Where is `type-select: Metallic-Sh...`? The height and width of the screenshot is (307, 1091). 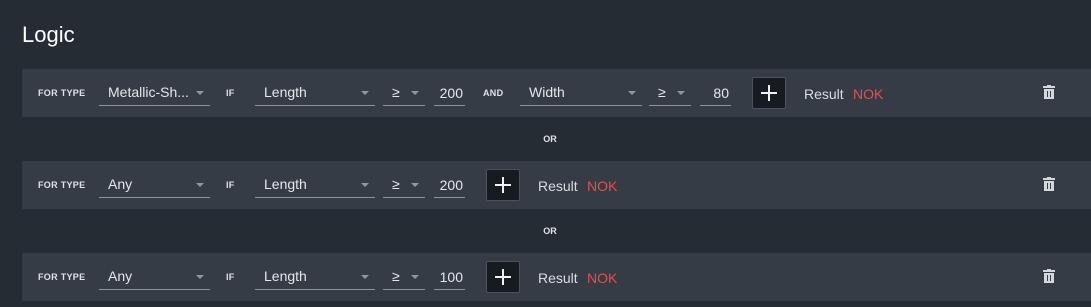
type-select: Metallic-Sh... is located at coordinates (154, 92).